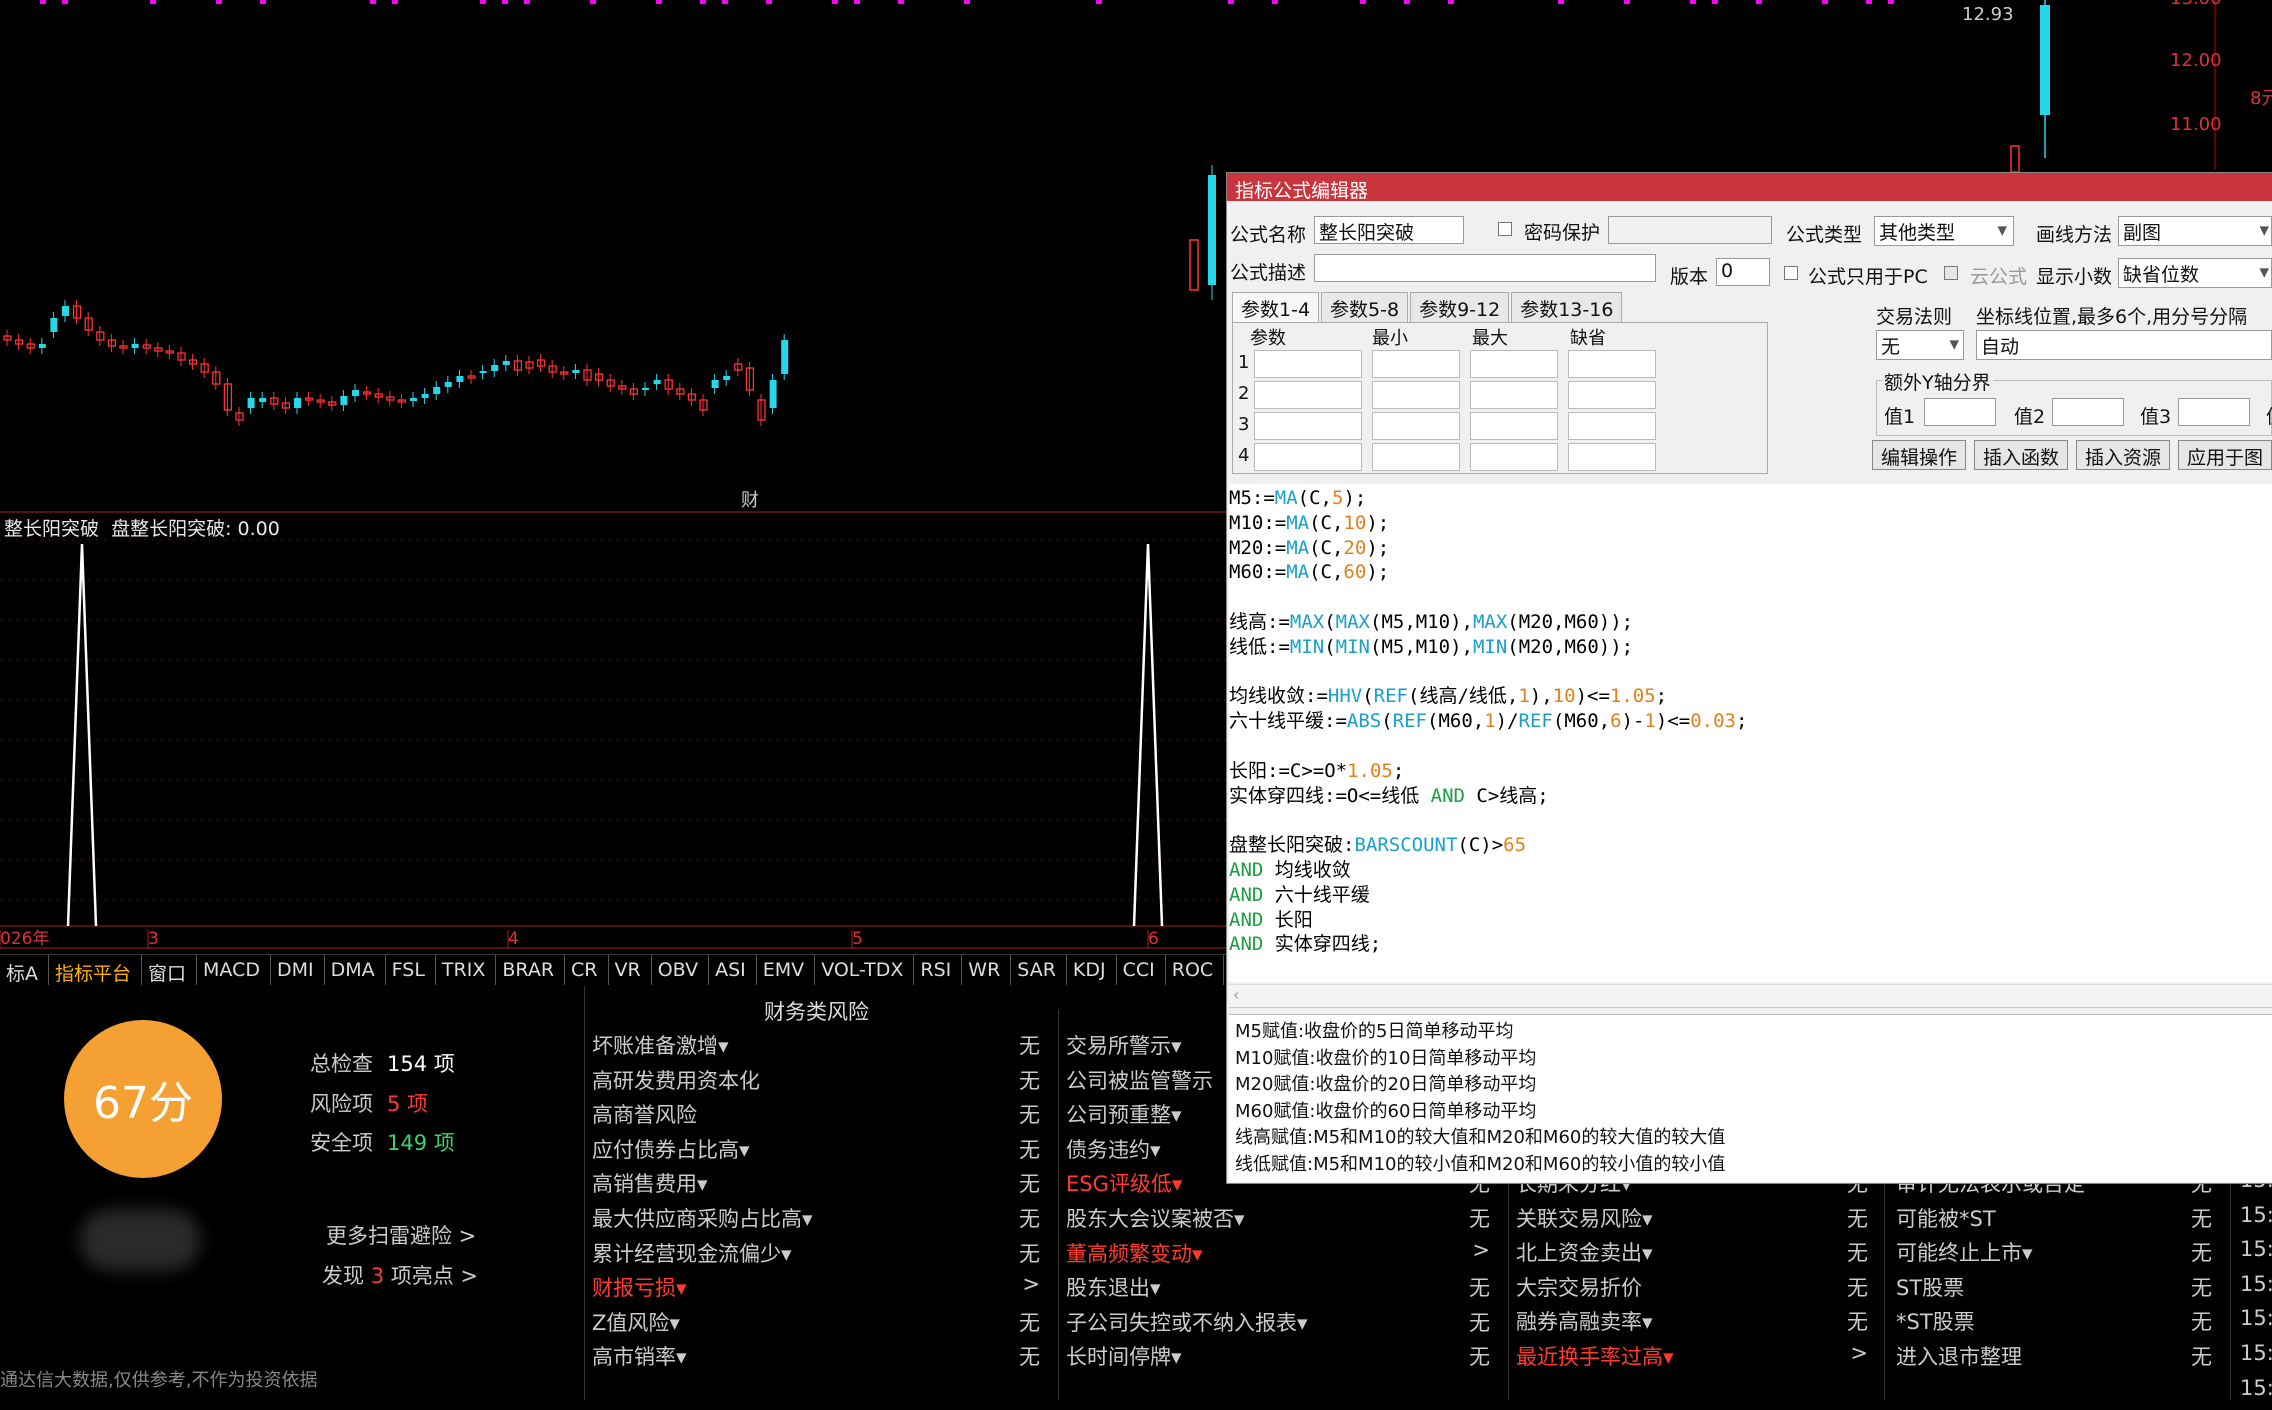 Image resolution: width=2272 pixels, height=1410 pixels. I want to click on version-input: 0, so click(1743, 272).